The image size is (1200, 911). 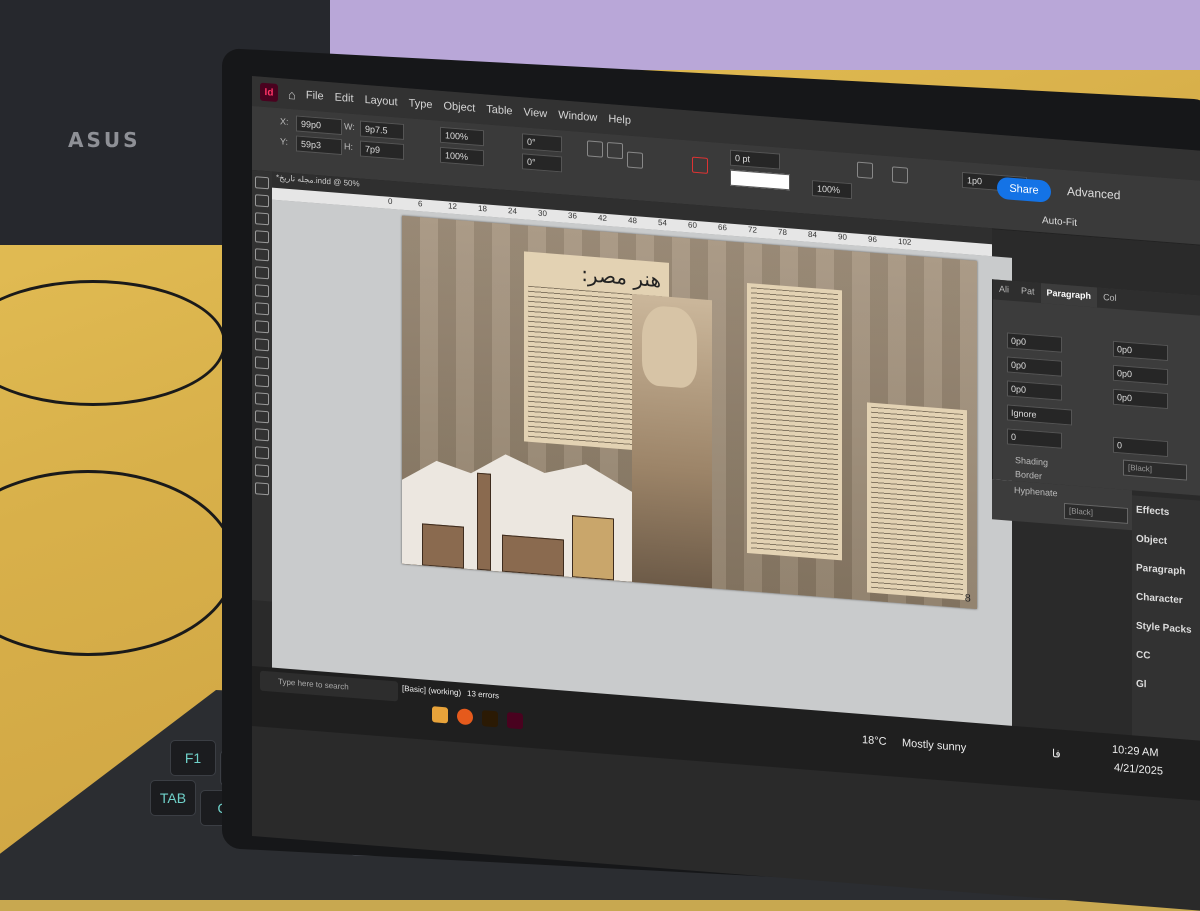 I want to click on free-transform-tool-icon, so click(x=262, y=381).